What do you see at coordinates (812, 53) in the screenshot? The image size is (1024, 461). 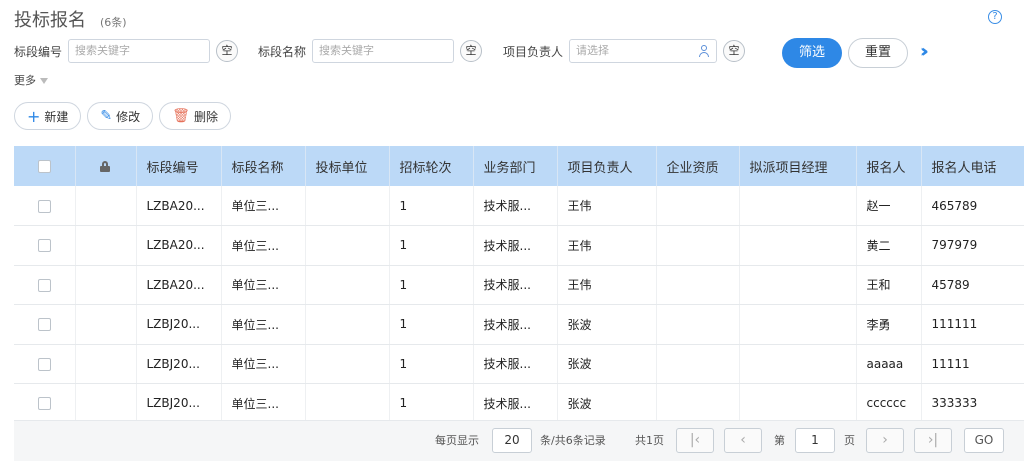 I see `filter-button: 筛选` at bounding box center [812, 53].